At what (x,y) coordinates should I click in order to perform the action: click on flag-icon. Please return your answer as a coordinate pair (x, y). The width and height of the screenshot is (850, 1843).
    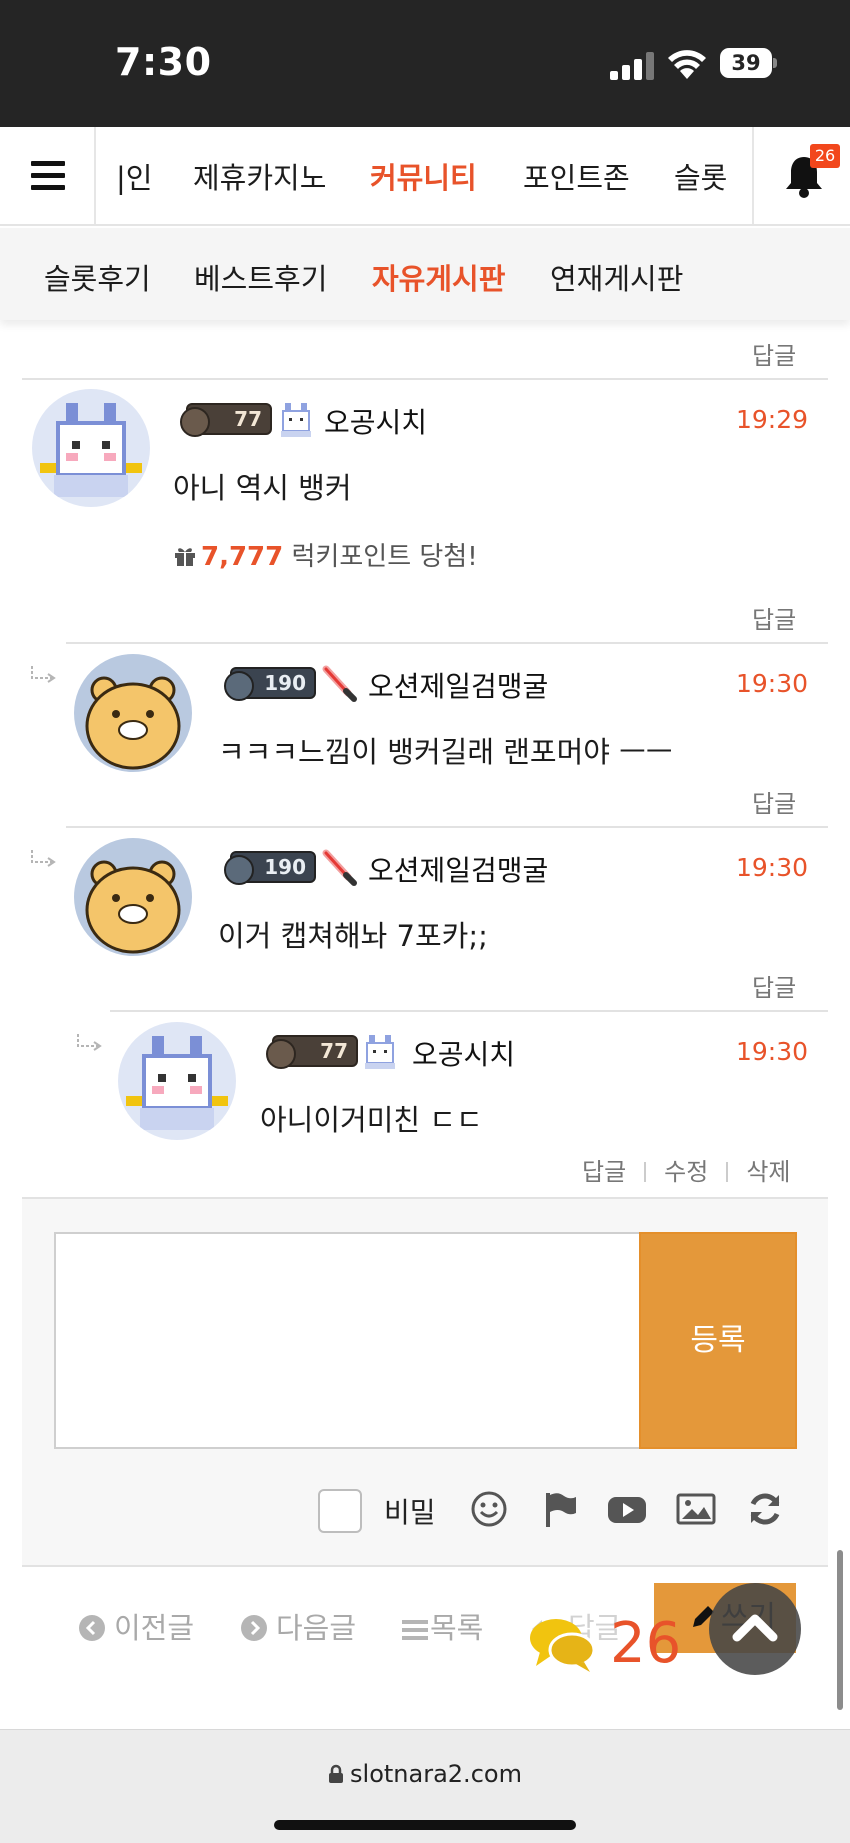
    Looking at the image, I should click on (558, 1509).